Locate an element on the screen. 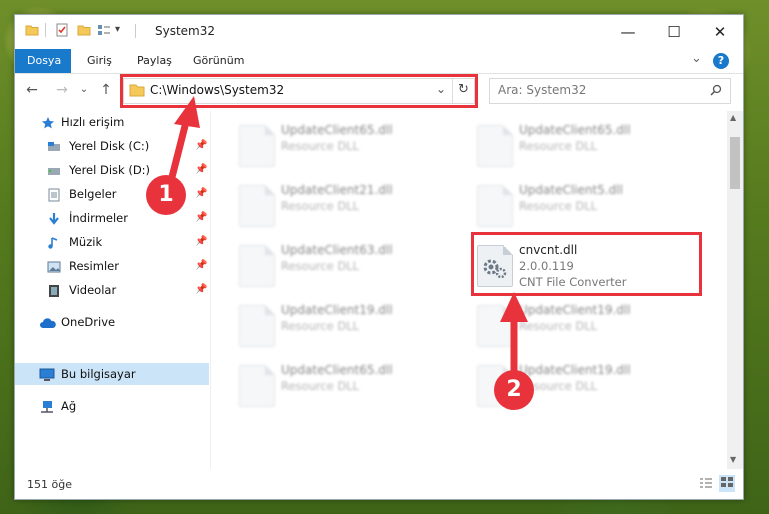  step-badge-1: 1 is located at coordinates (166, 195).